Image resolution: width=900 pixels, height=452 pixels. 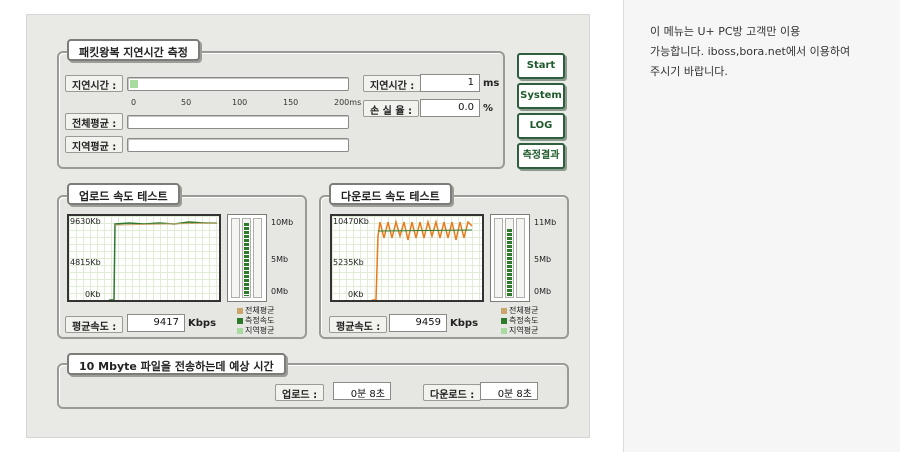 What do you see at coordinates (260, 320) in the screenshot?
I see `upload-legend-measured-label: 측정속도` at bounding box center [260, 320].